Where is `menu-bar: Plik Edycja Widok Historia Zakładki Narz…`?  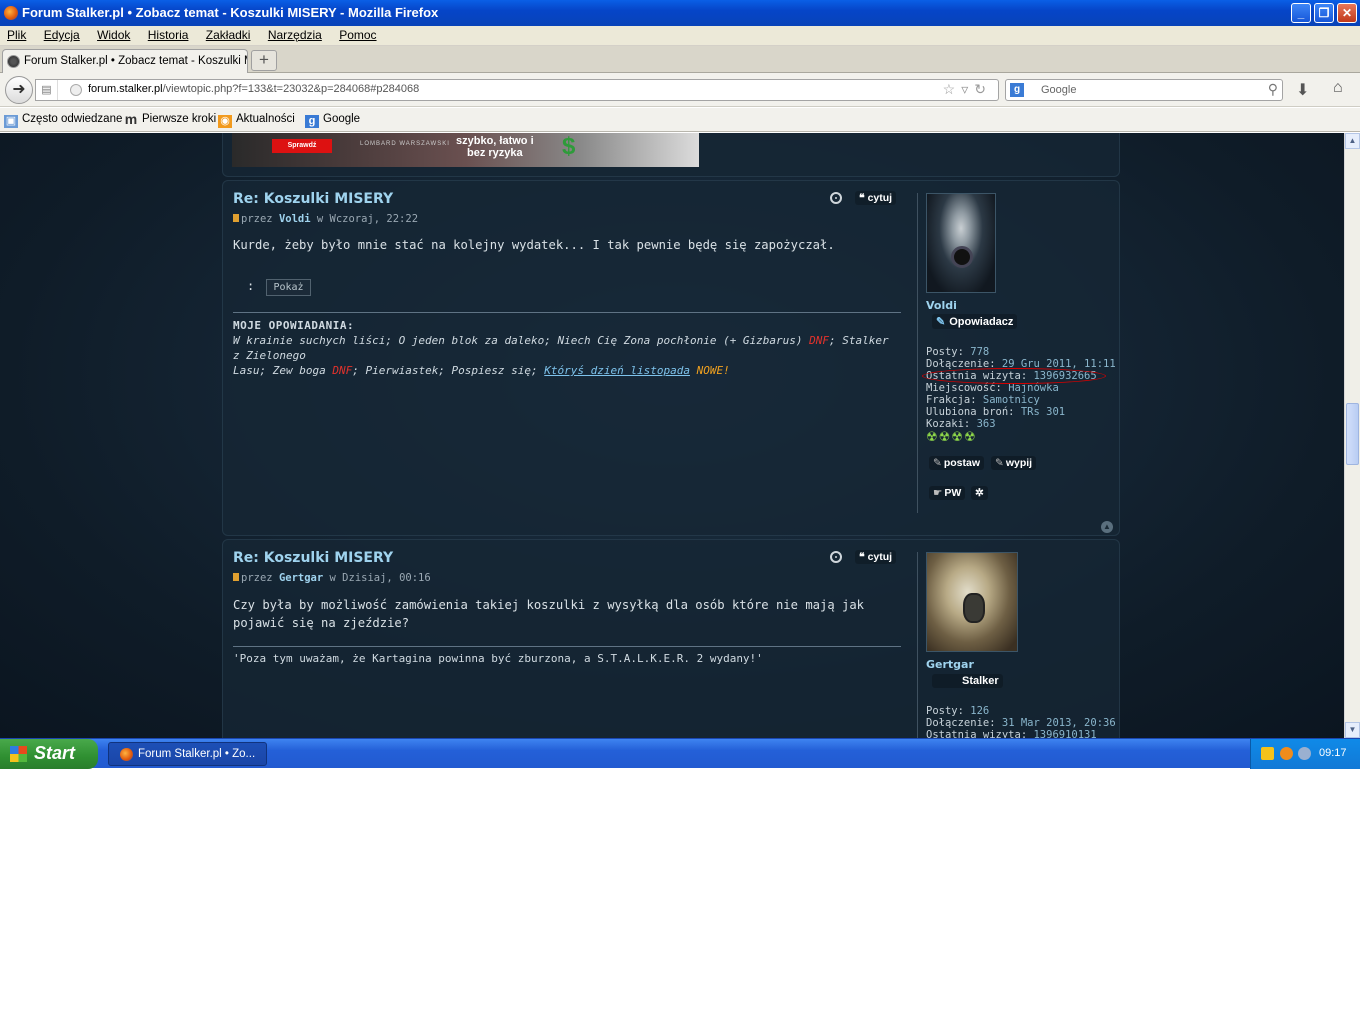 menu-bar: Plik Edycja Widok Historia Zakładki Narz… is located at coordinates (680, 36).